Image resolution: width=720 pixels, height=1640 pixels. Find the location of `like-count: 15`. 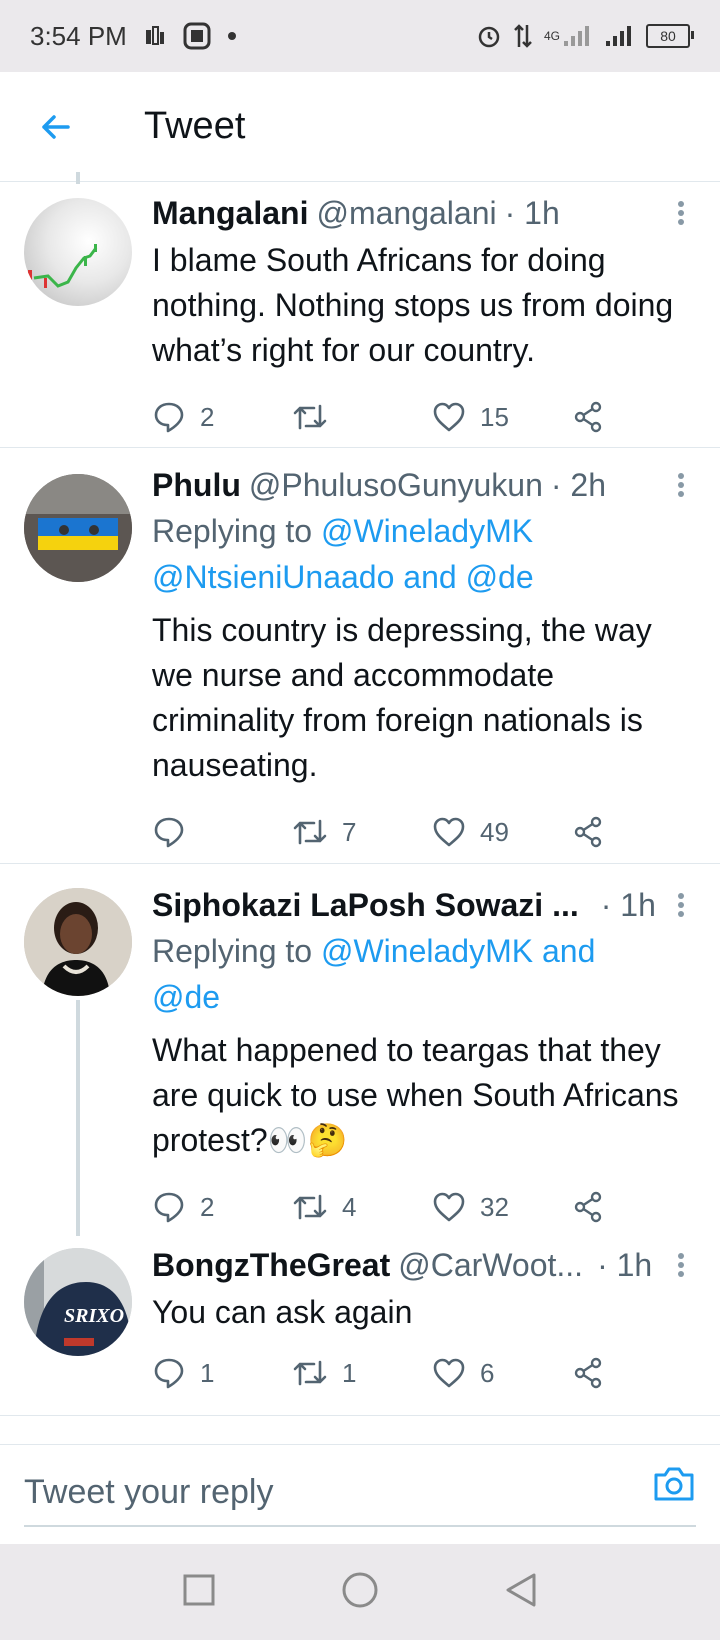

like-count: 15 is located at coordinates (494, 416).